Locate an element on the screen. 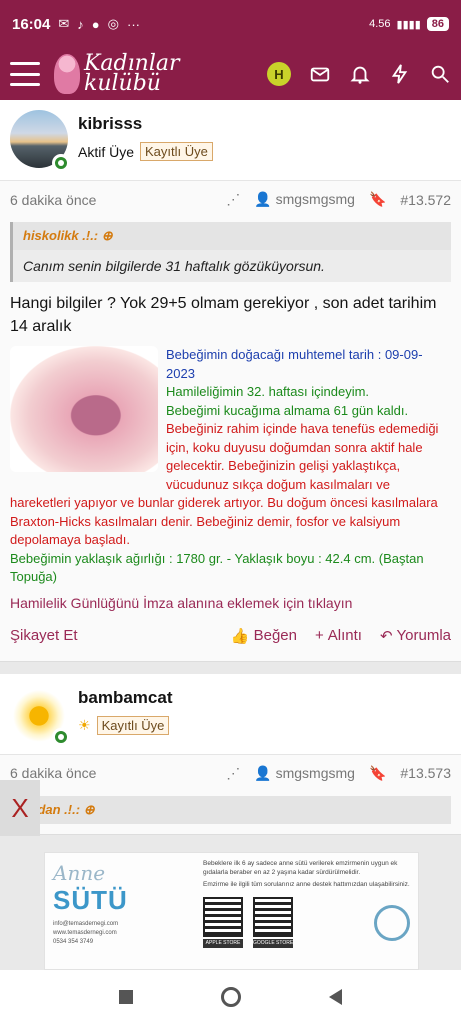 This screenshot has width=461, height=1024. site-logo: Kadınlar kulübü is located at coordinates (117, 74).